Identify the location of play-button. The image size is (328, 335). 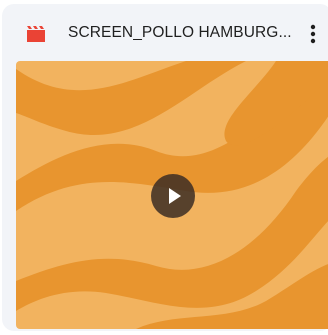
(173, 196).